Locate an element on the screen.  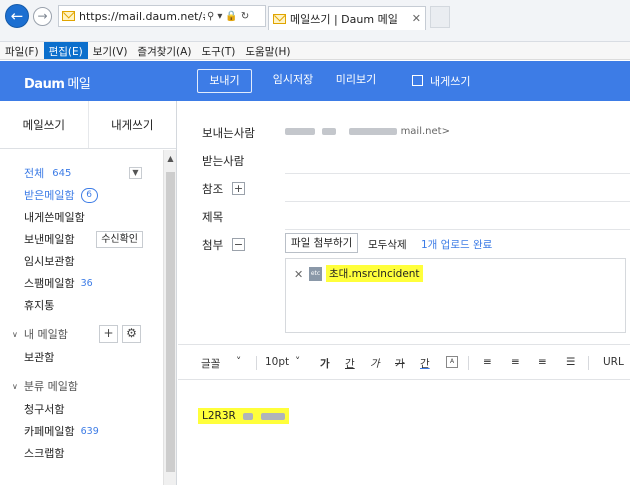
file-type-icon: etc is located at coordinates (315, 274).